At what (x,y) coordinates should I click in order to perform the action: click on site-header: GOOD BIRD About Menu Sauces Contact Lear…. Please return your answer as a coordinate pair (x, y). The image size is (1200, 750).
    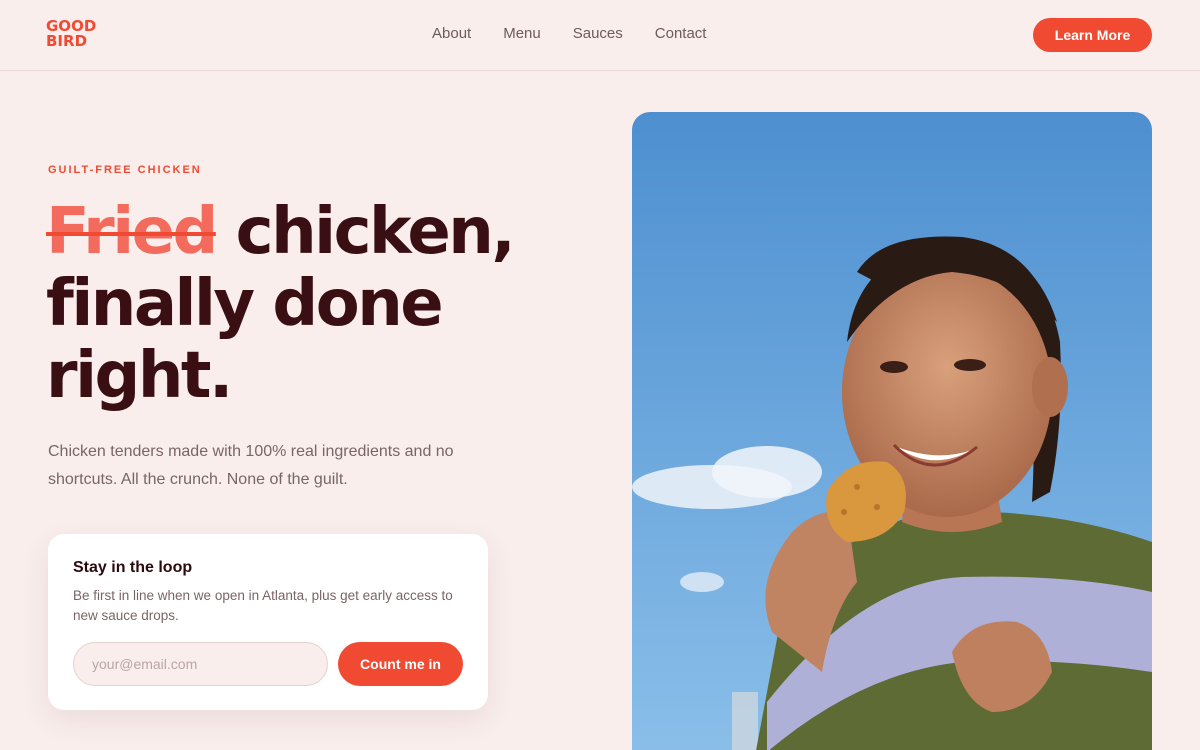
    Looking at the image, I should click on (600, 35).